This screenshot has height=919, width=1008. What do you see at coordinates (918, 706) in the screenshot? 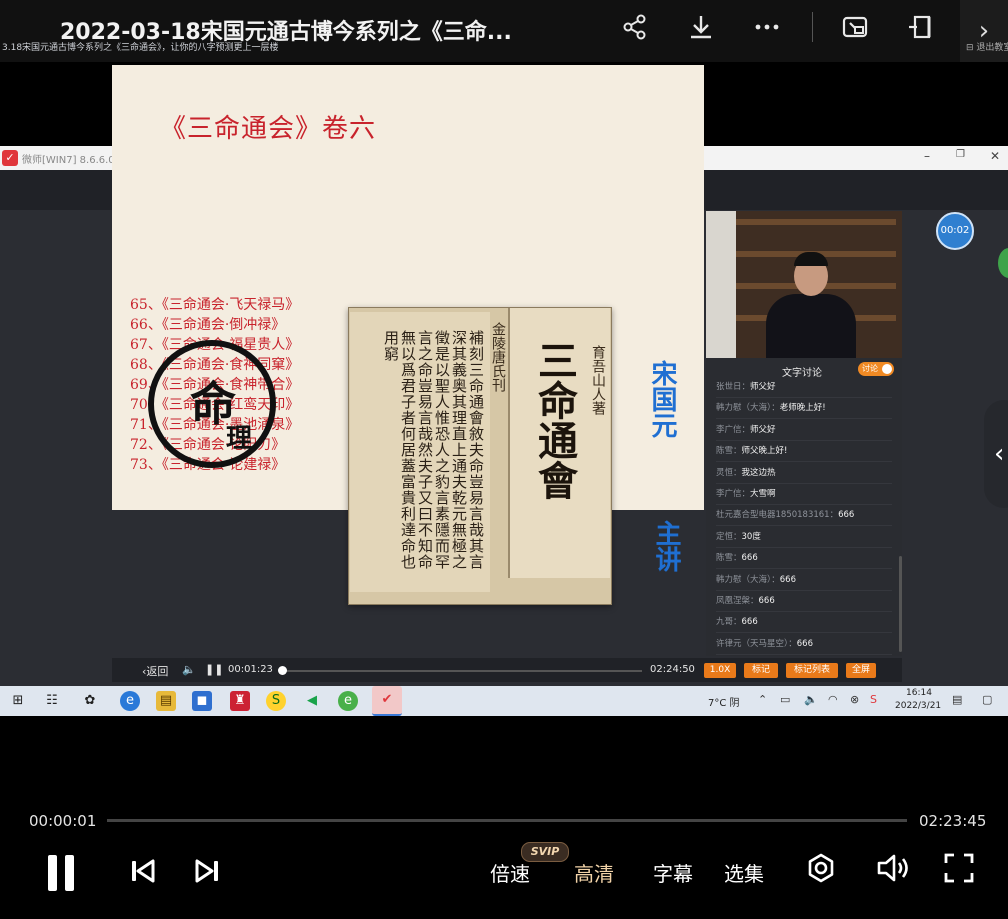
I see `clock-date: 2022/3/21` at bounding box center [918, 706].